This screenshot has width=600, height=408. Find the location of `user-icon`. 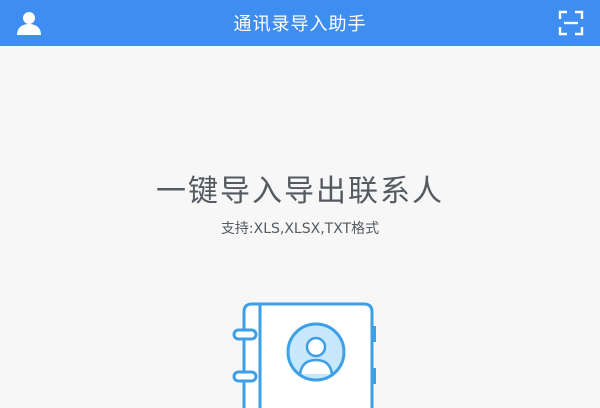

user-icon is located at coordinates (29, 23).